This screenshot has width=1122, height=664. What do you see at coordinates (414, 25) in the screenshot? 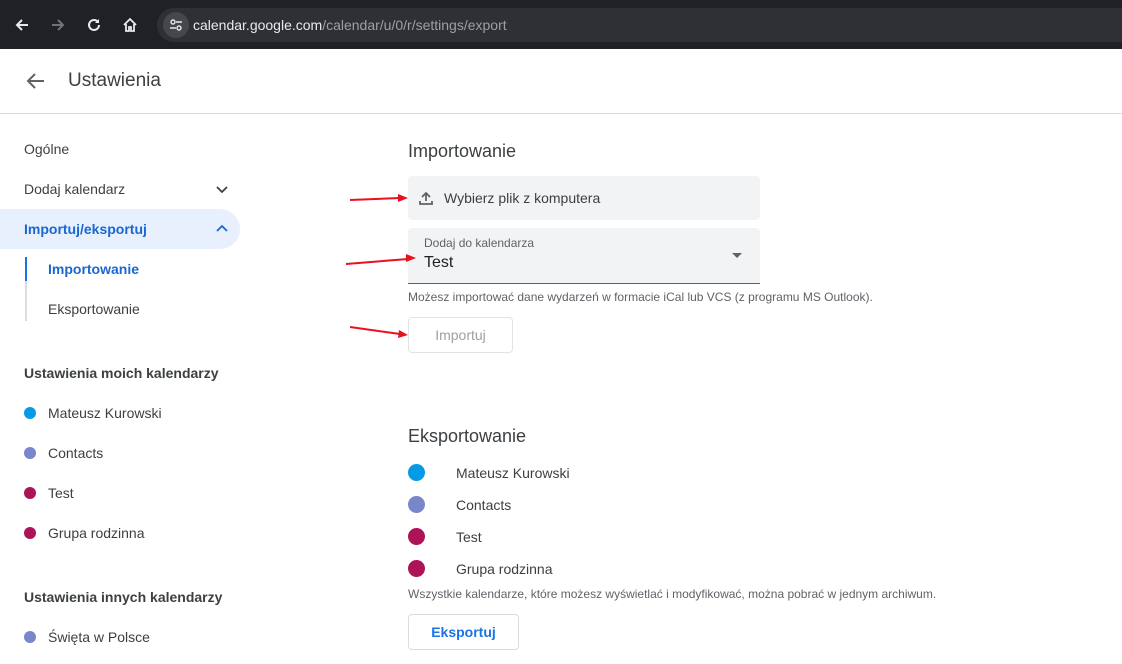
I see `url-path: /calendar/u/0/r/settings/export` at bounding box center [414, 25].